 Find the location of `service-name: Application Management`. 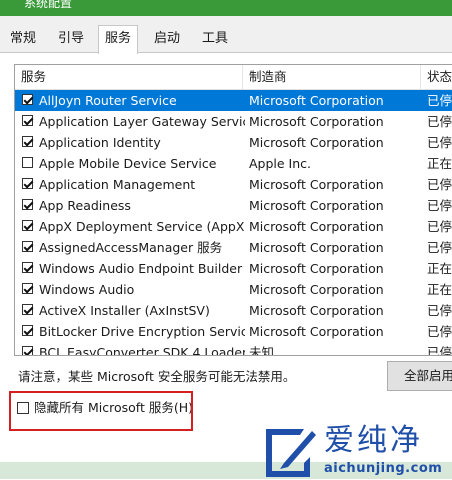

service-name: Application Management is located at coordinates (117, 184).